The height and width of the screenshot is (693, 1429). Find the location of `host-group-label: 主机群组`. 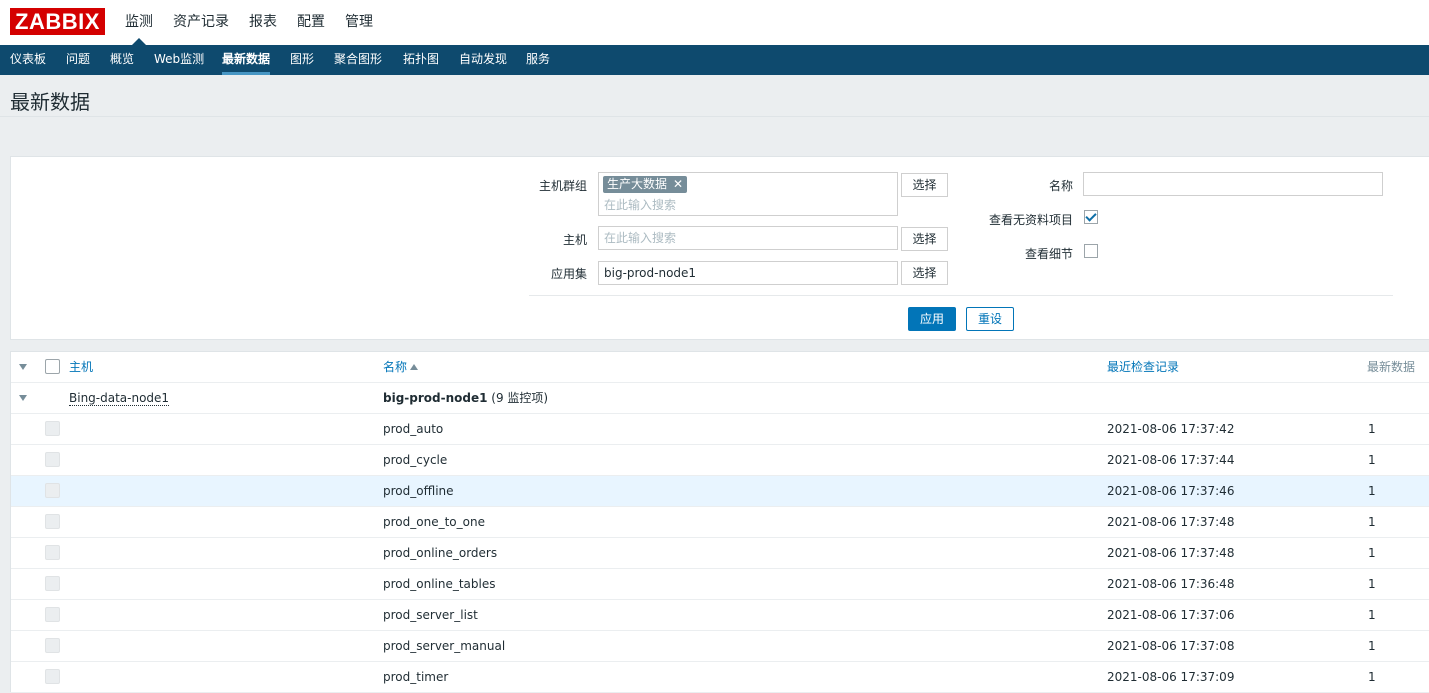

host-group-label: 主机群组 is located at coordinates (562, 186).